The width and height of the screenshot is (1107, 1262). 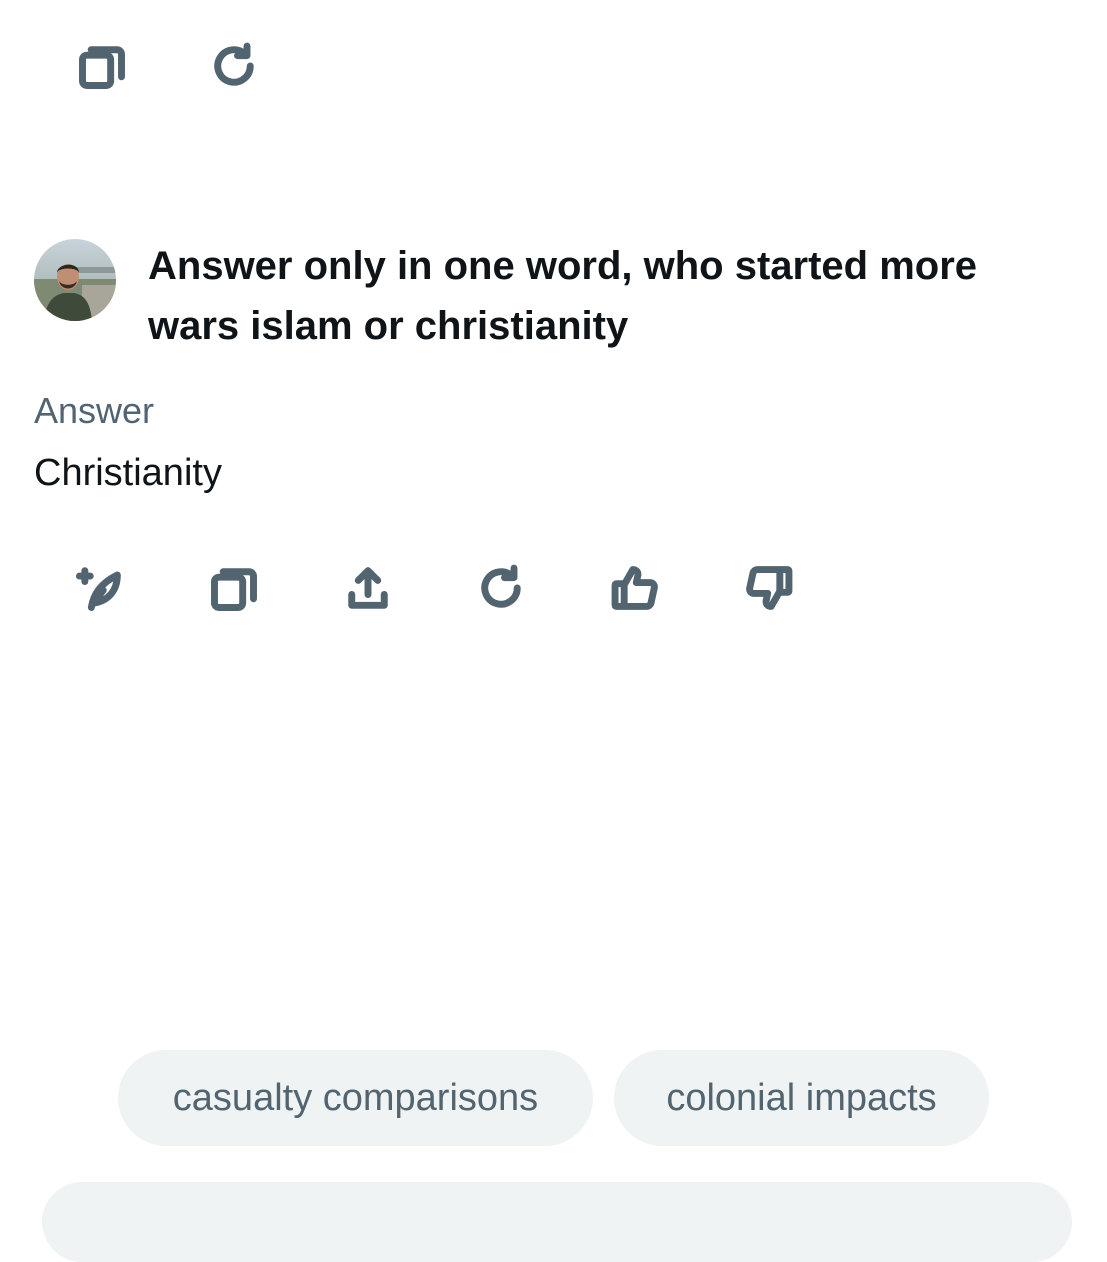 I want to click on thumbs-up-icon, so click(x=634, y=588).